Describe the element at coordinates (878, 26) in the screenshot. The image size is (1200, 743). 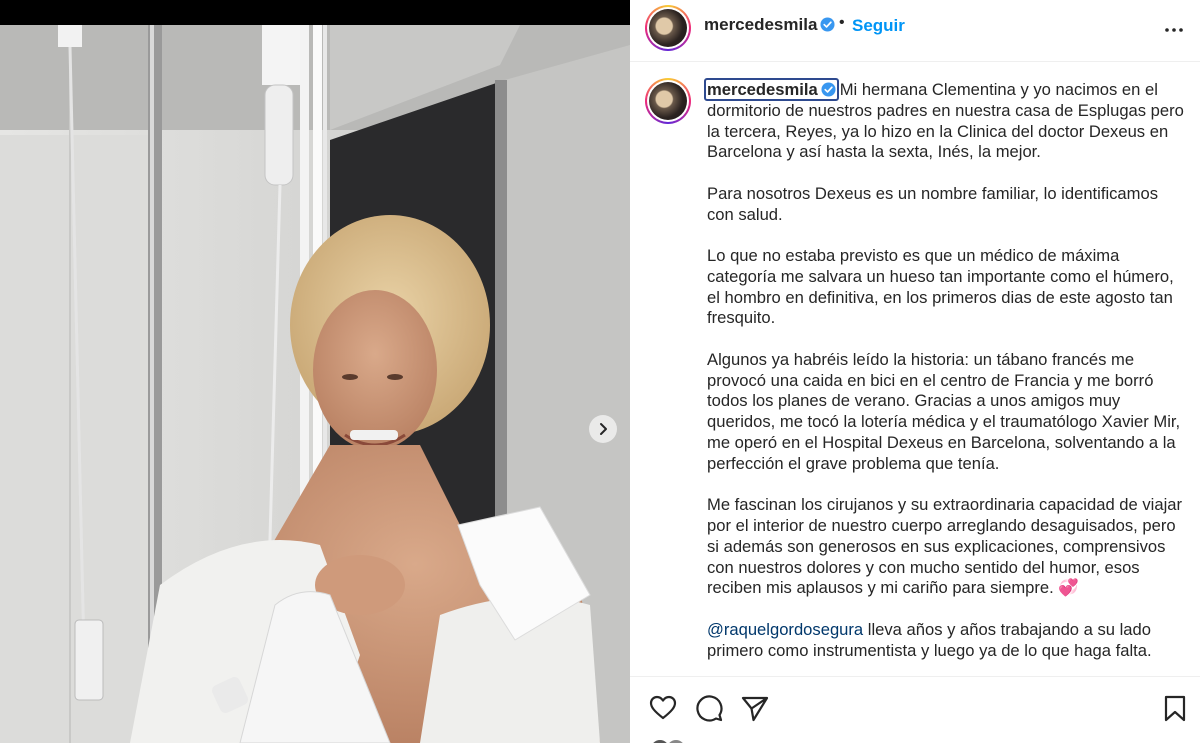
I see `follow-button: Seguir` at that location.